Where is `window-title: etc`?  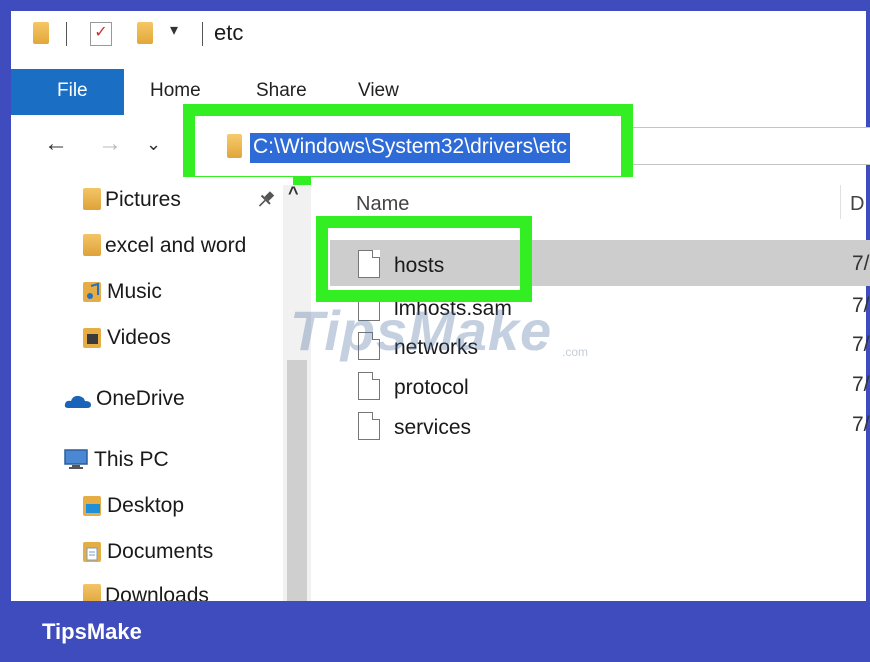 window-title: etc is located at coordinates (229, 32).